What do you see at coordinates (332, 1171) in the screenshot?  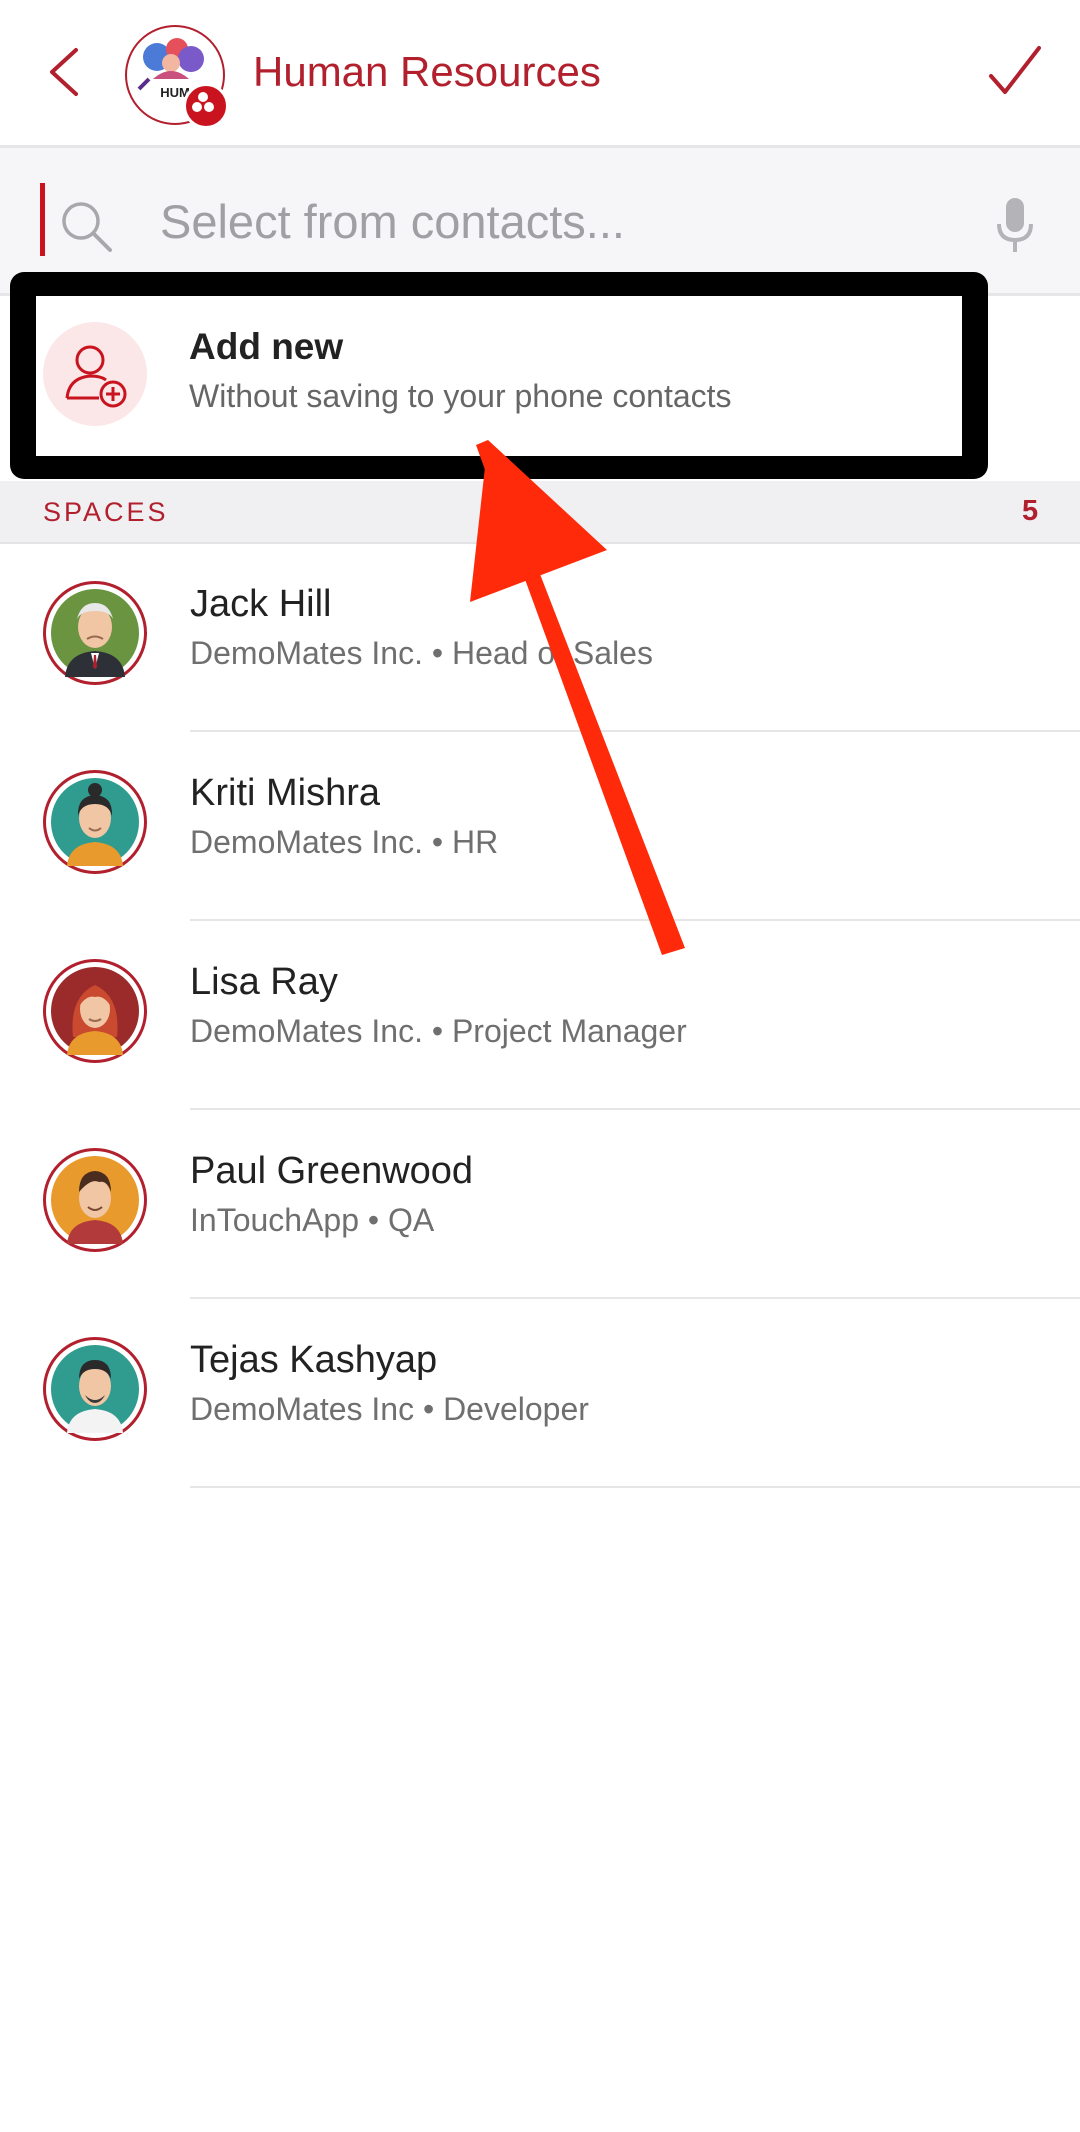 I see `contact-name: Paul Greenwood` at bounding box center [332, 1171].